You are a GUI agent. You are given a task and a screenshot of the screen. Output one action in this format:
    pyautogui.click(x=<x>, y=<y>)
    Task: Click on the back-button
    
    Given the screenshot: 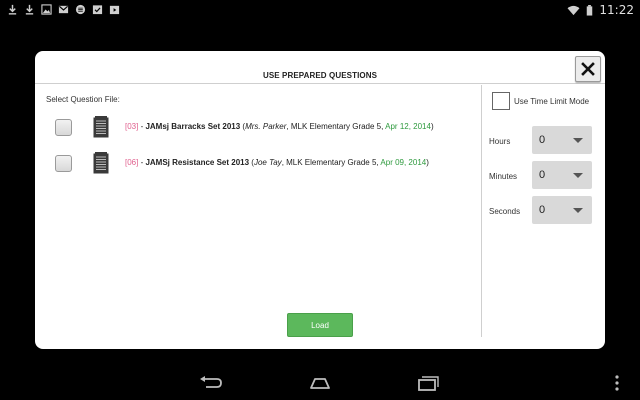 What is the action you would take?
    pyautogui.click(x=211, y=383)
    